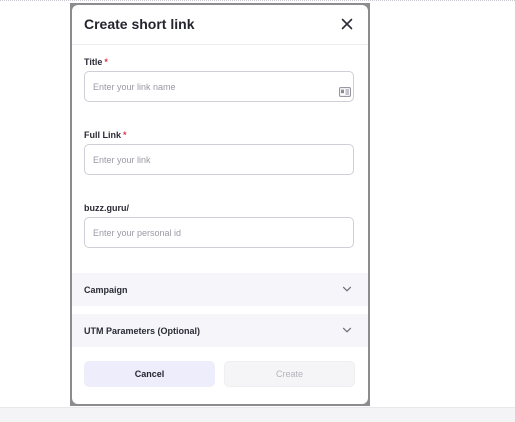  What do you see at coordinates (345, 92) in the screenshot?
I see `id-card-icon` at bounding box center [345, 92].